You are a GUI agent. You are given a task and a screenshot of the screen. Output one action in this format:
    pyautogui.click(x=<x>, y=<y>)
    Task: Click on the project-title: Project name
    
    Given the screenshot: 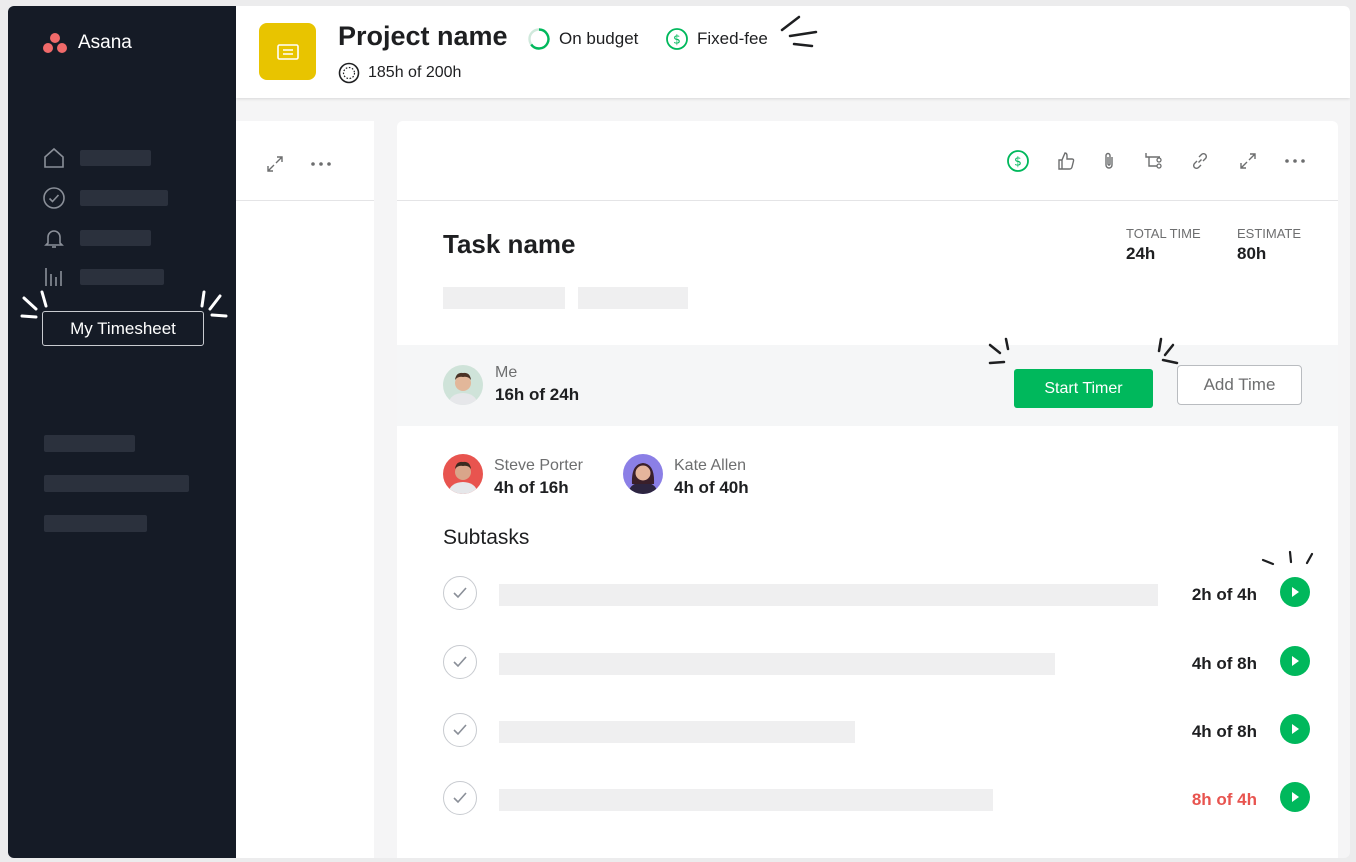 What is the action you would take?
    pyautogui.click(x=423, y=36)
    